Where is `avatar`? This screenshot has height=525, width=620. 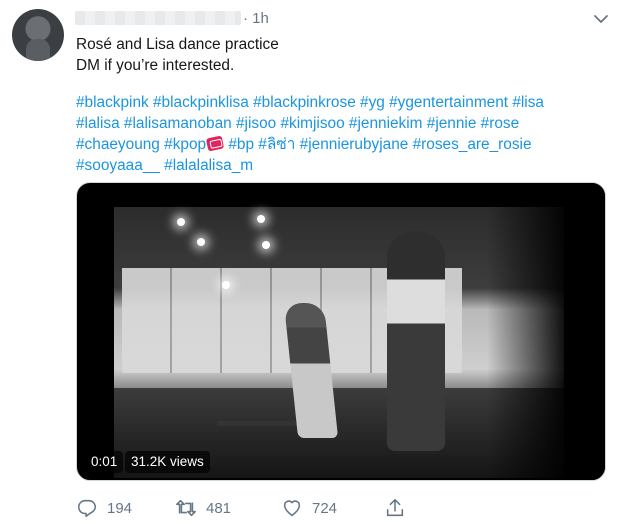
avatar is located at coordinates (38, 35).